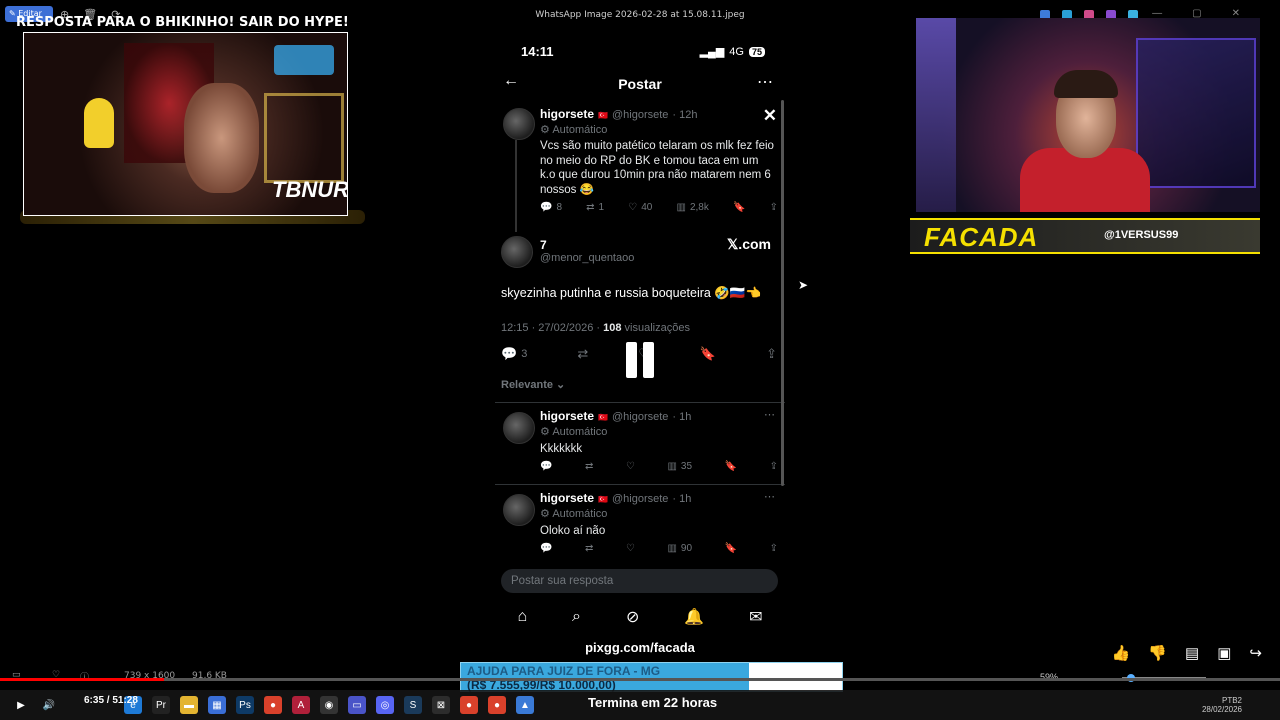  Describe the element at coordinates (543, 245) in the screenshot. I see `user-name: 7` at that location.